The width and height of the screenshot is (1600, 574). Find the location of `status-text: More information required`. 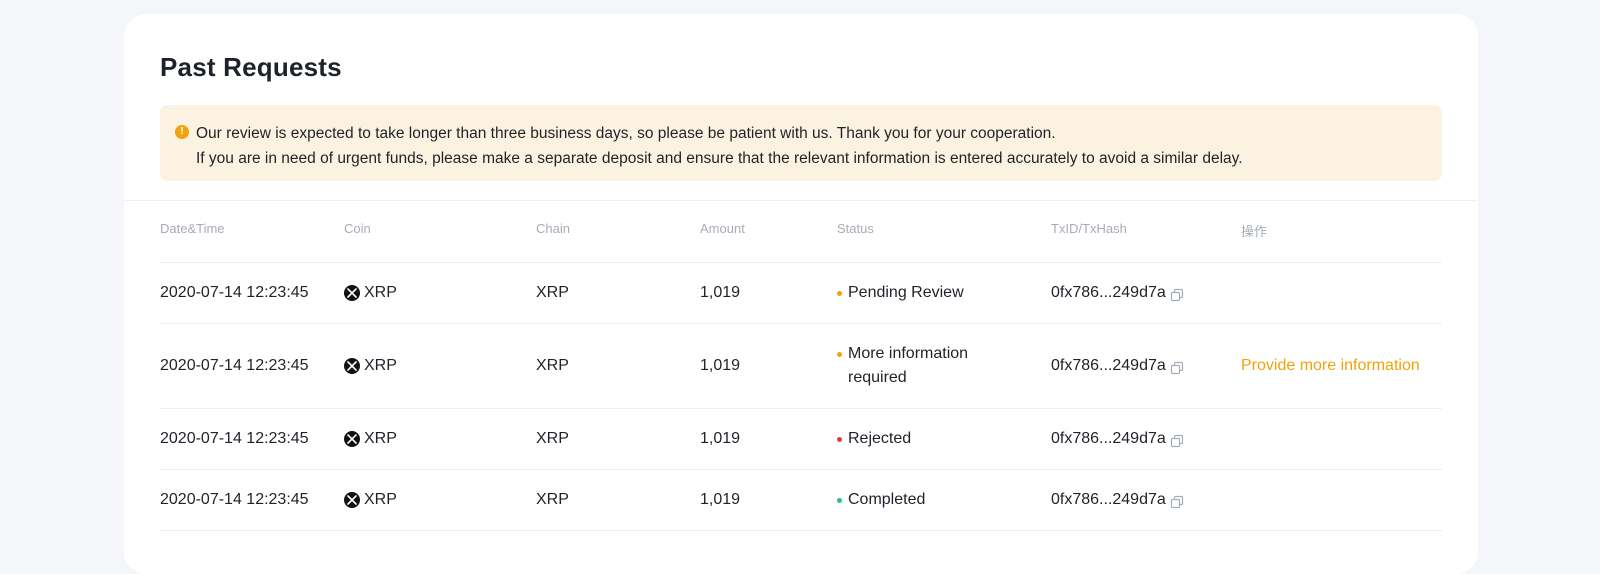

status-text: More information required is located at coordinates (908, 365).